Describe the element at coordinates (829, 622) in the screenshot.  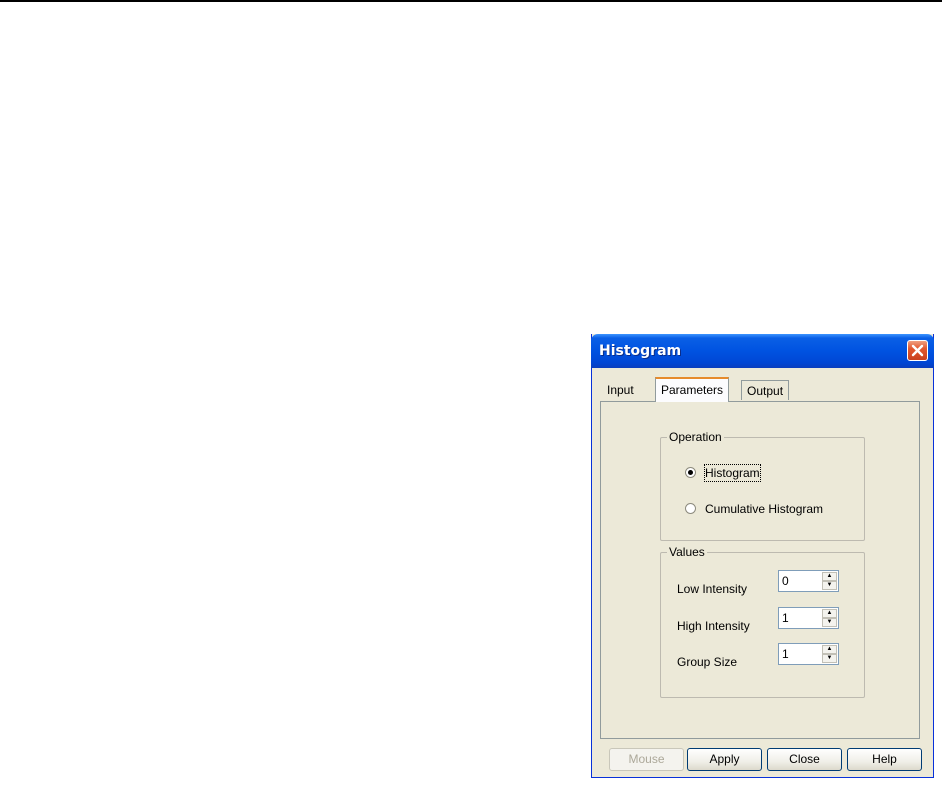
I see `high-intensity-down-arrow-icon: ▼` at that location.